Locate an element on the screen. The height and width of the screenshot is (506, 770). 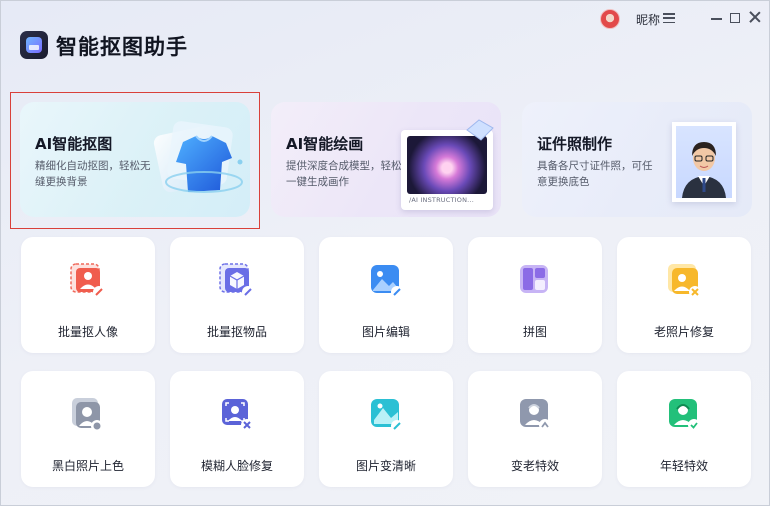
colorize-photo-icon is located at coordinates (87, 415).